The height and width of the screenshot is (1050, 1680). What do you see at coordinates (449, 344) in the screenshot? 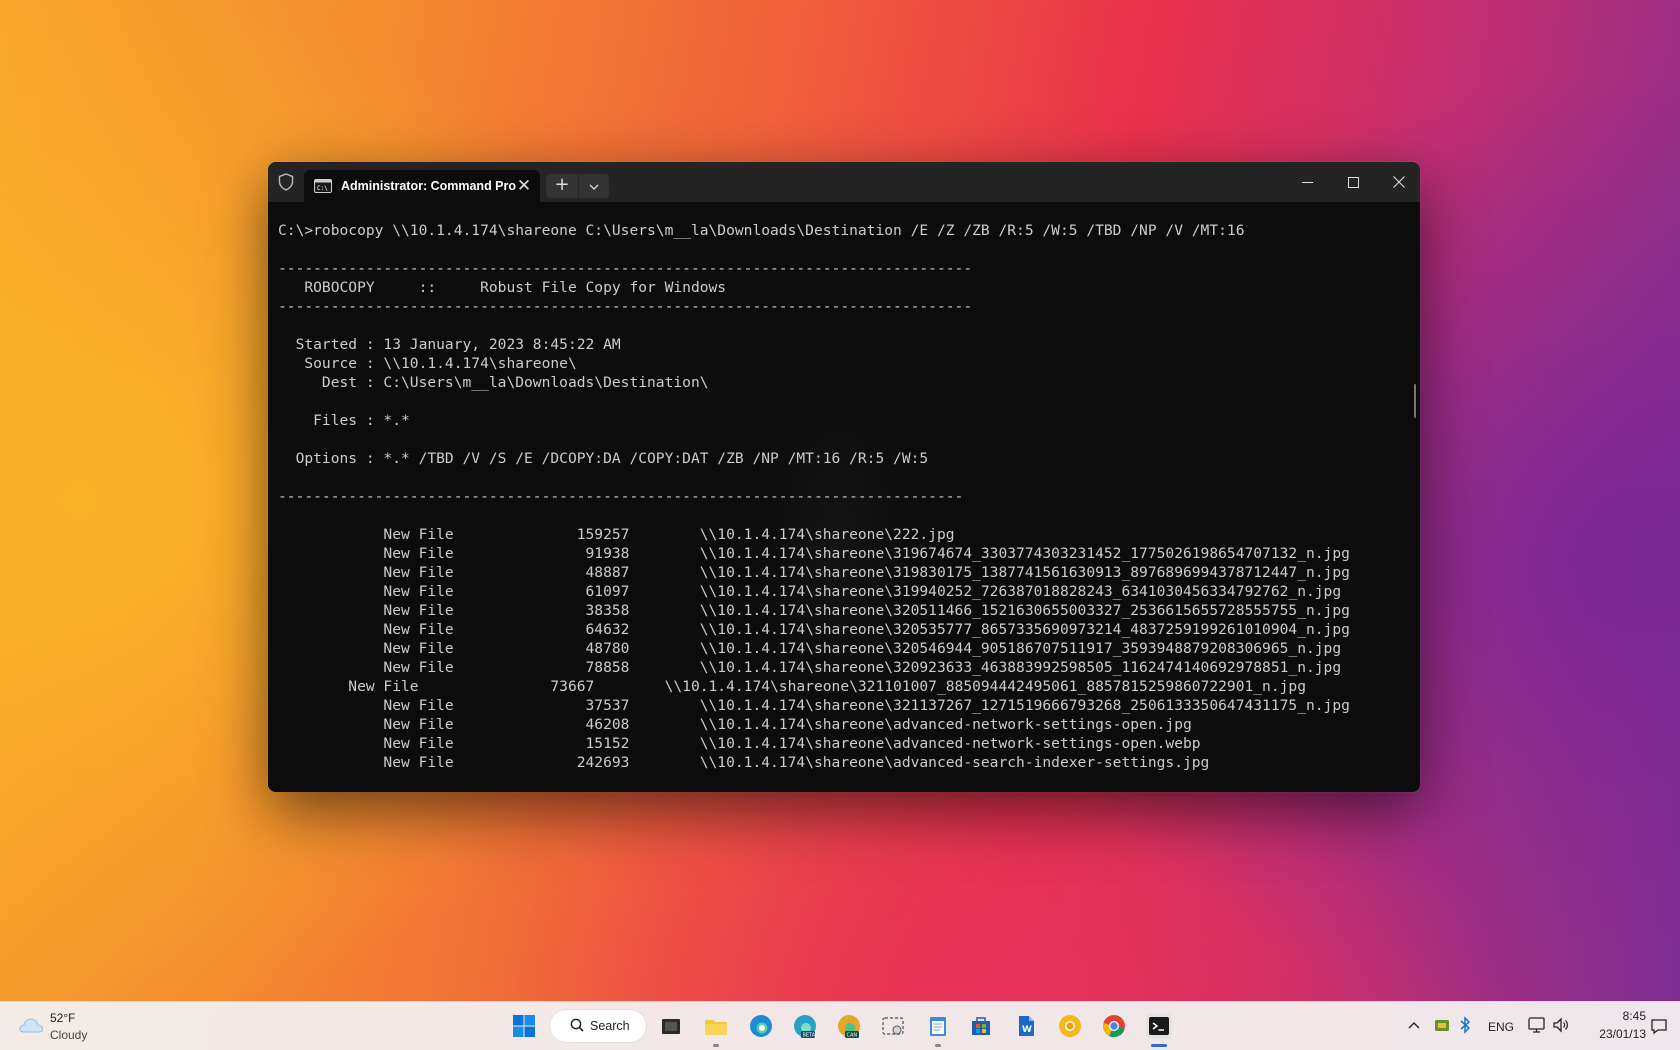
I see `terminal-line: Started : 13 January, 2023 8:45:22 AM` at bounding box center [449, 344].